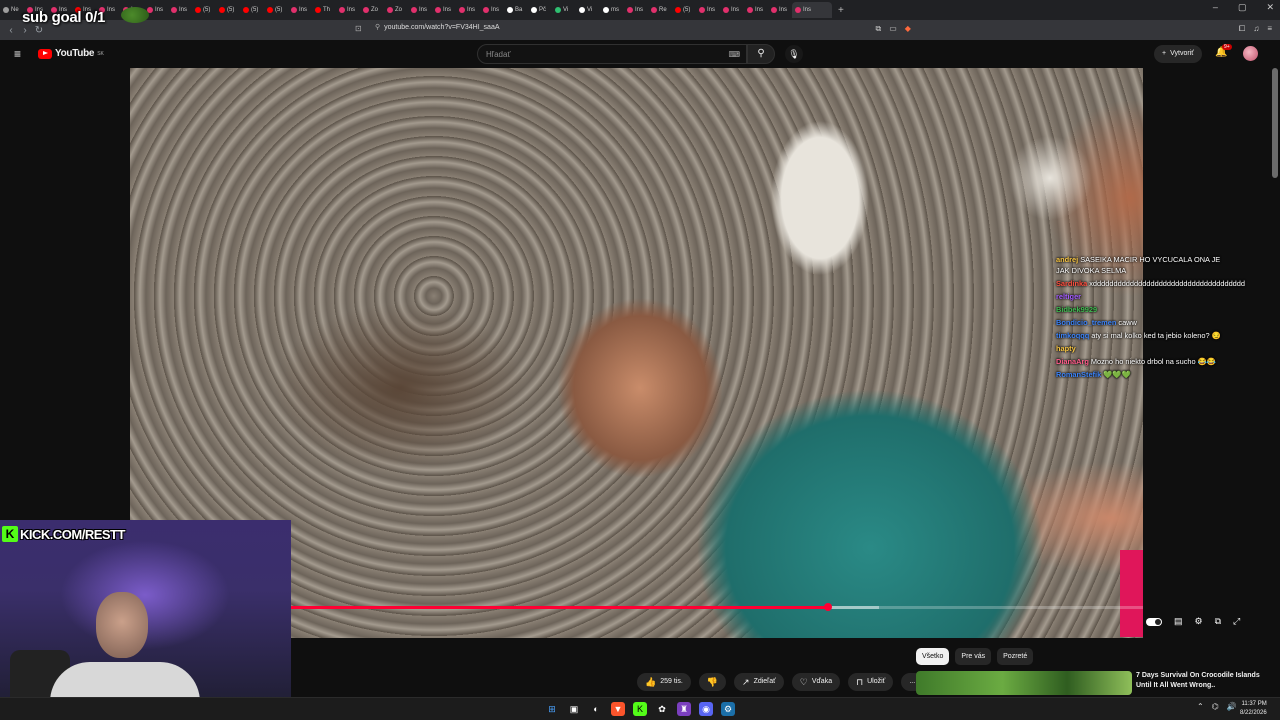  Describe the element at coordinates (1200, 706) in the screenshot. I see `tray-expand-icon: ⌃` at that location.